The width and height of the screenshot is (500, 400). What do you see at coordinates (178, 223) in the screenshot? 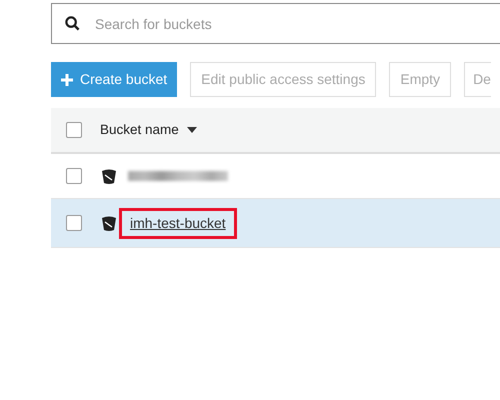
I see `bucket-link: imh-test-bucket` at bounding box center [178, 223].